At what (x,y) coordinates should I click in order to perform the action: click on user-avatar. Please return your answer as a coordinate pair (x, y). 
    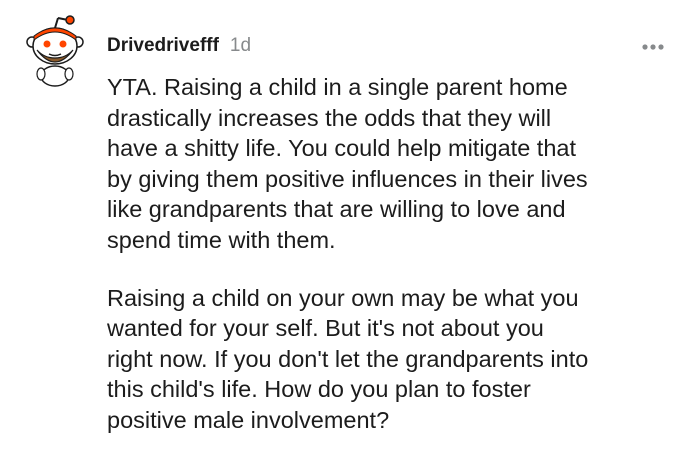
    Looking at the image, I should click on (55, 51).